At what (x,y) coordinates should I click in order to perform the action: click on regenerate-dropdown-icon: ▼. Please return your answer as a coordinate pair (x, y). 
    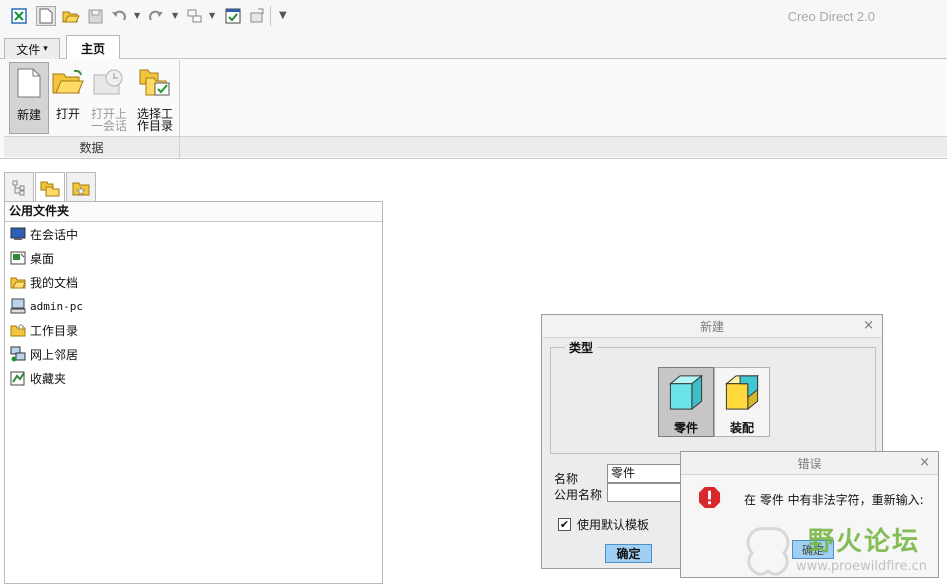
    Looking at the image, I should click on (212, 15).